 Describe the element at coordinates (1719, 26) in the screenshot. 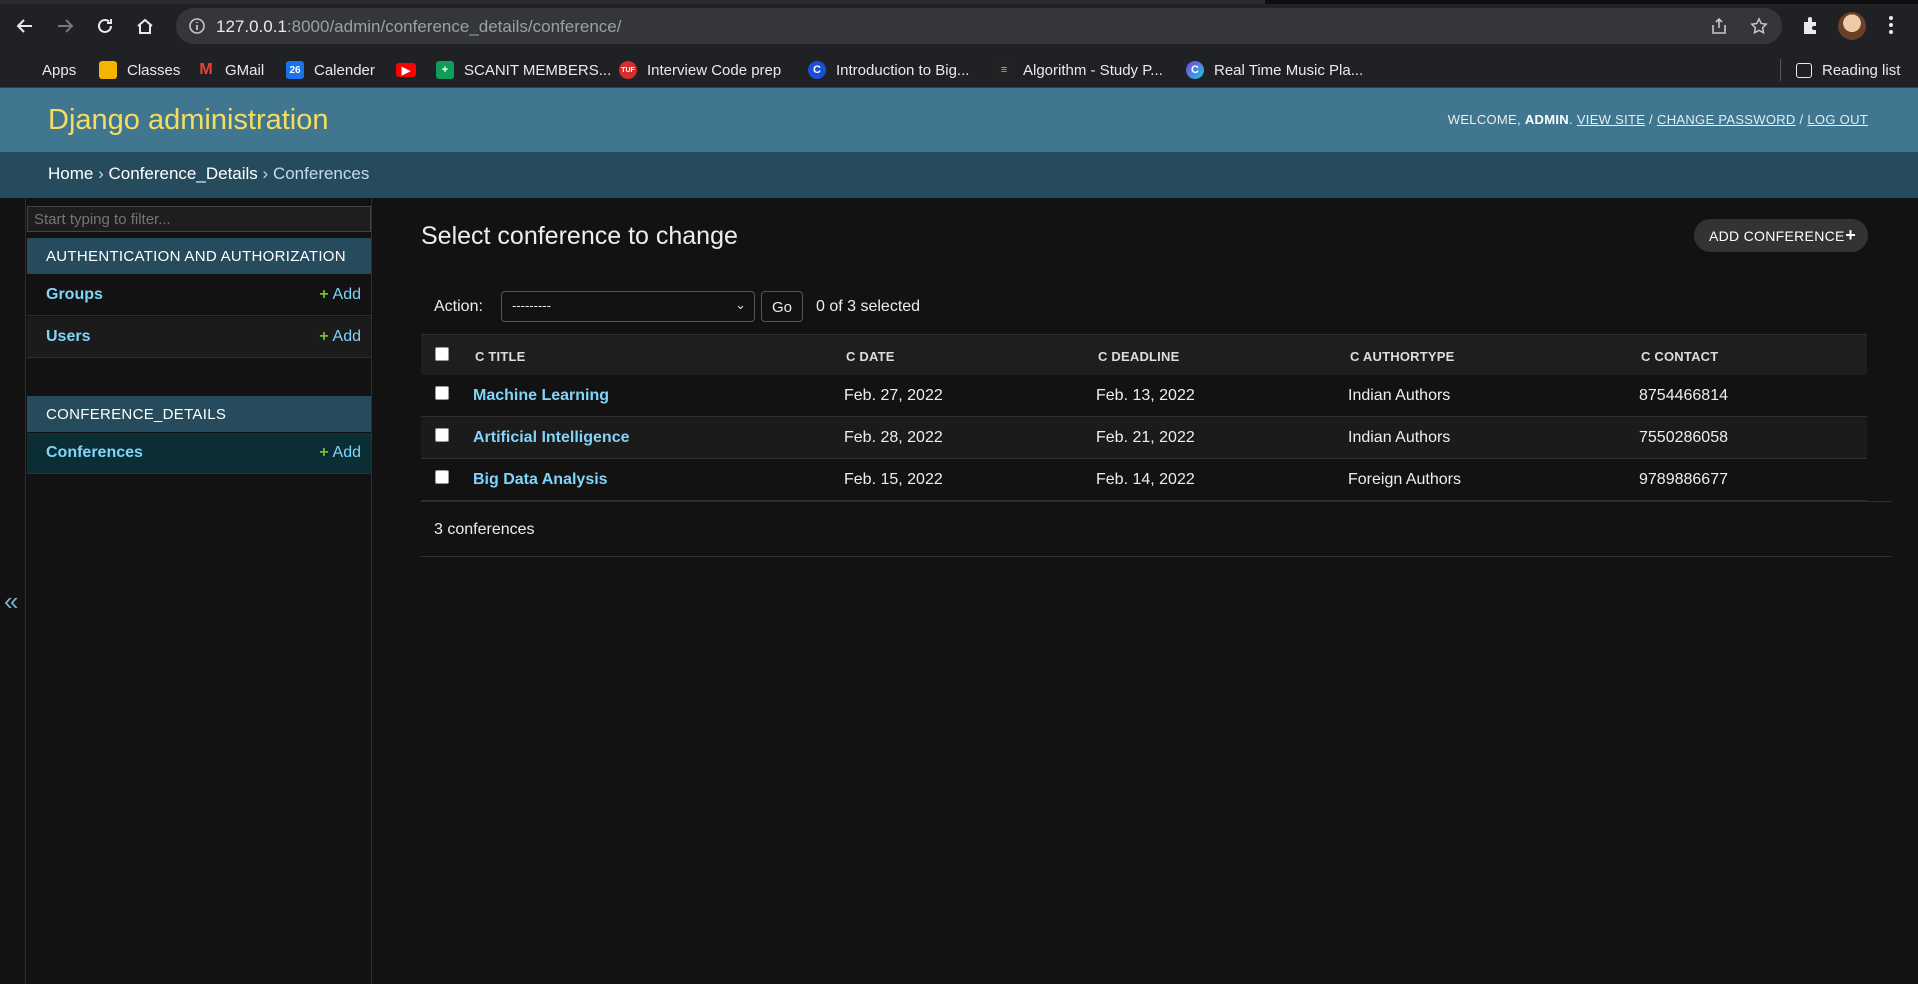

I see `share-icon` at that location.